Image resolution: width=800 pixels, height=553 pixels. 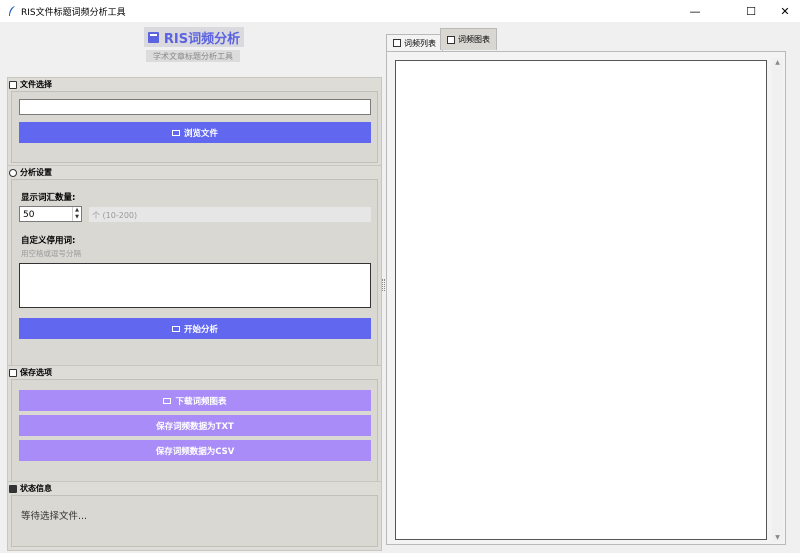 What do you see at coordinates (36, 172) in the screenshot?
I see `settings-section-title: 分析设置` at bounding box center [36, 172].